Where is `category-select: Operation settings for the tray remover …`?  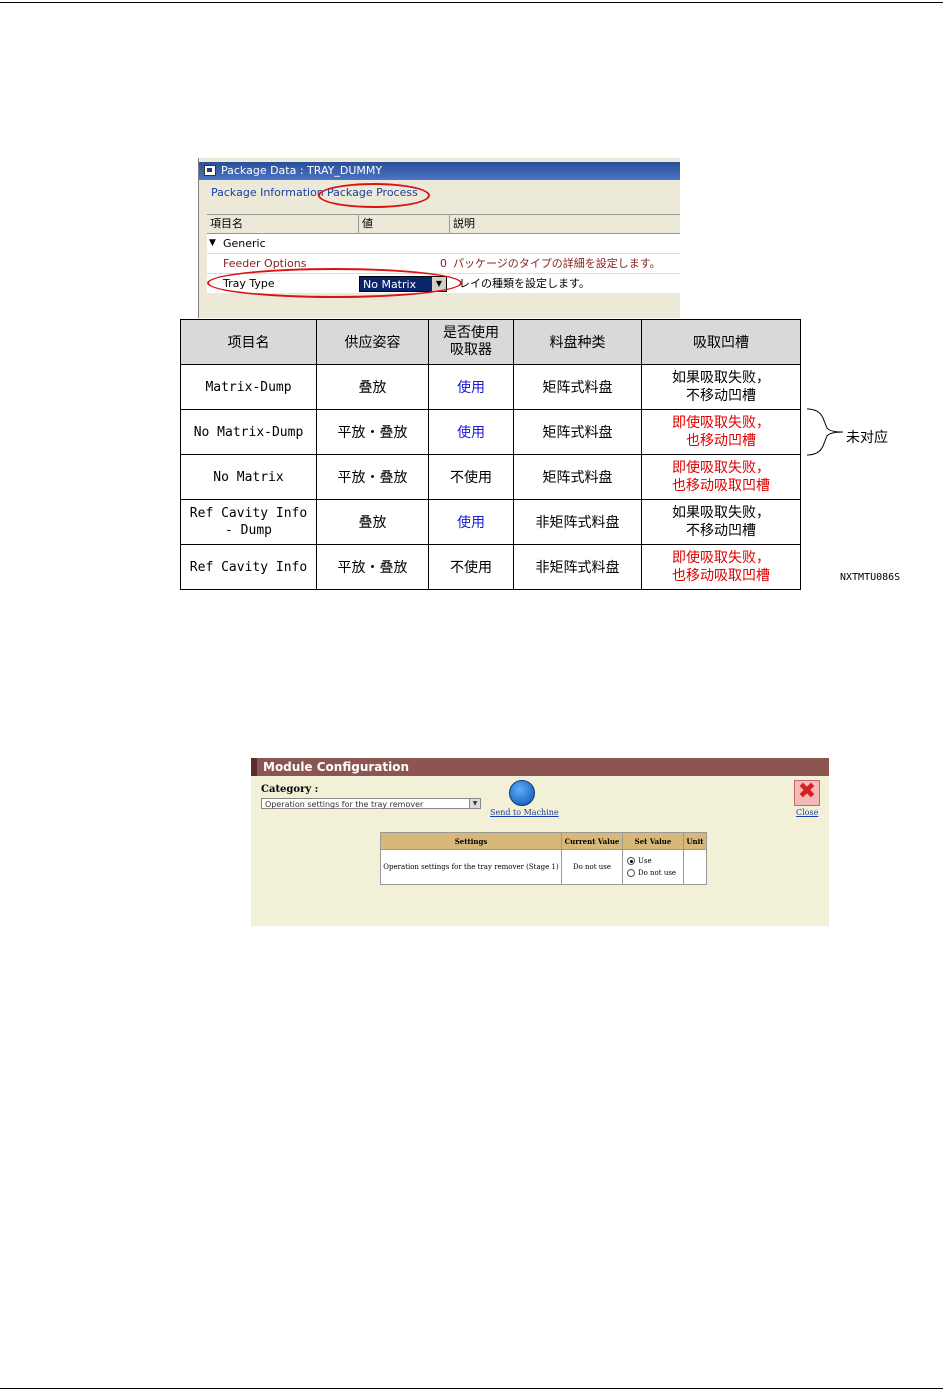
category-select: Operation settings for the tray remover … is located at coordinates (371, 803).